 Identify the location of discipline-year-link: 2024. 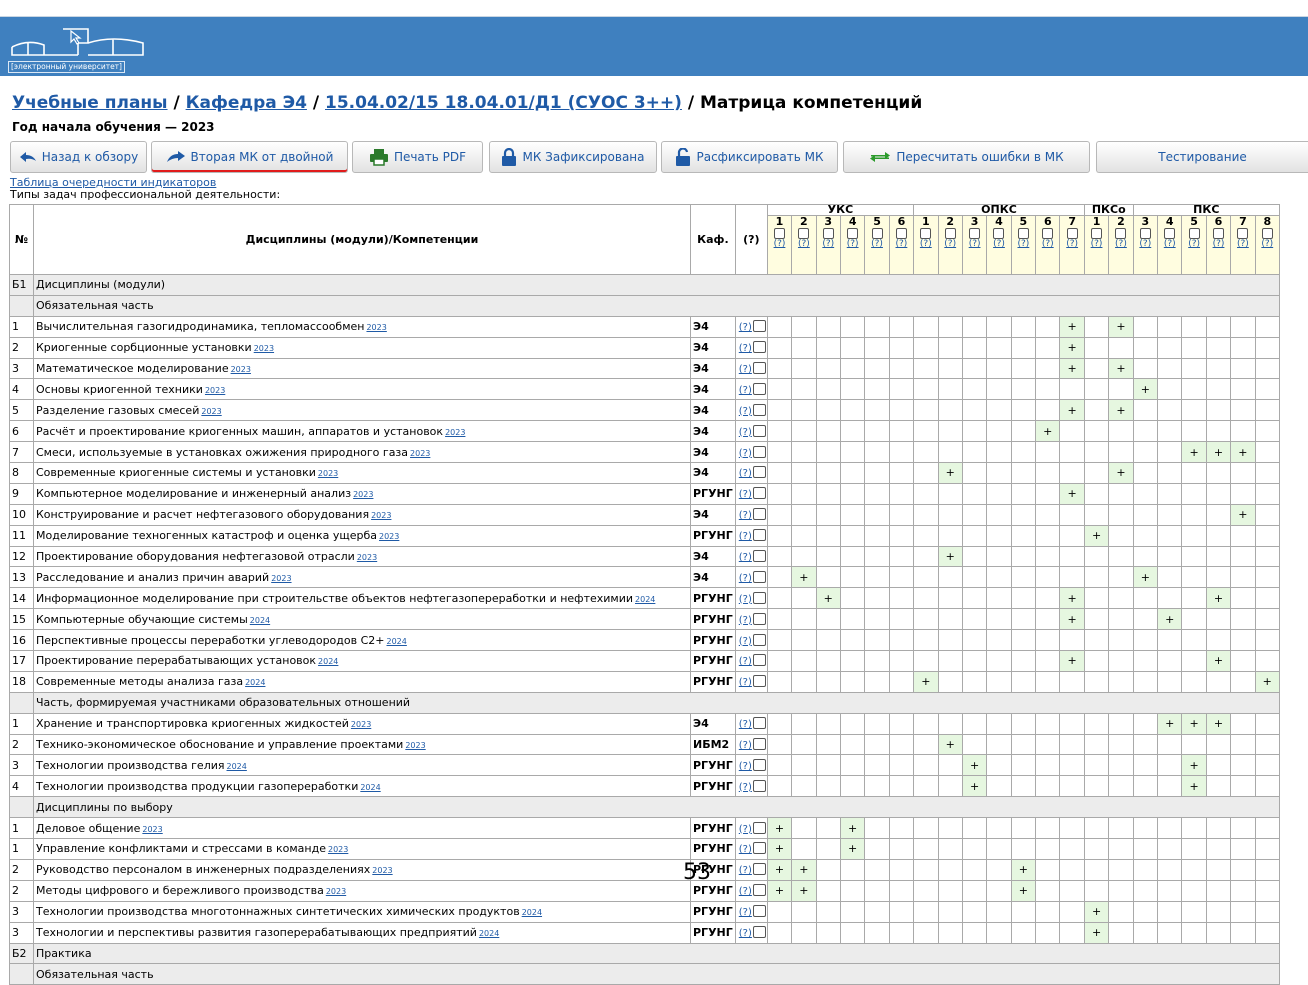
(260, 620).